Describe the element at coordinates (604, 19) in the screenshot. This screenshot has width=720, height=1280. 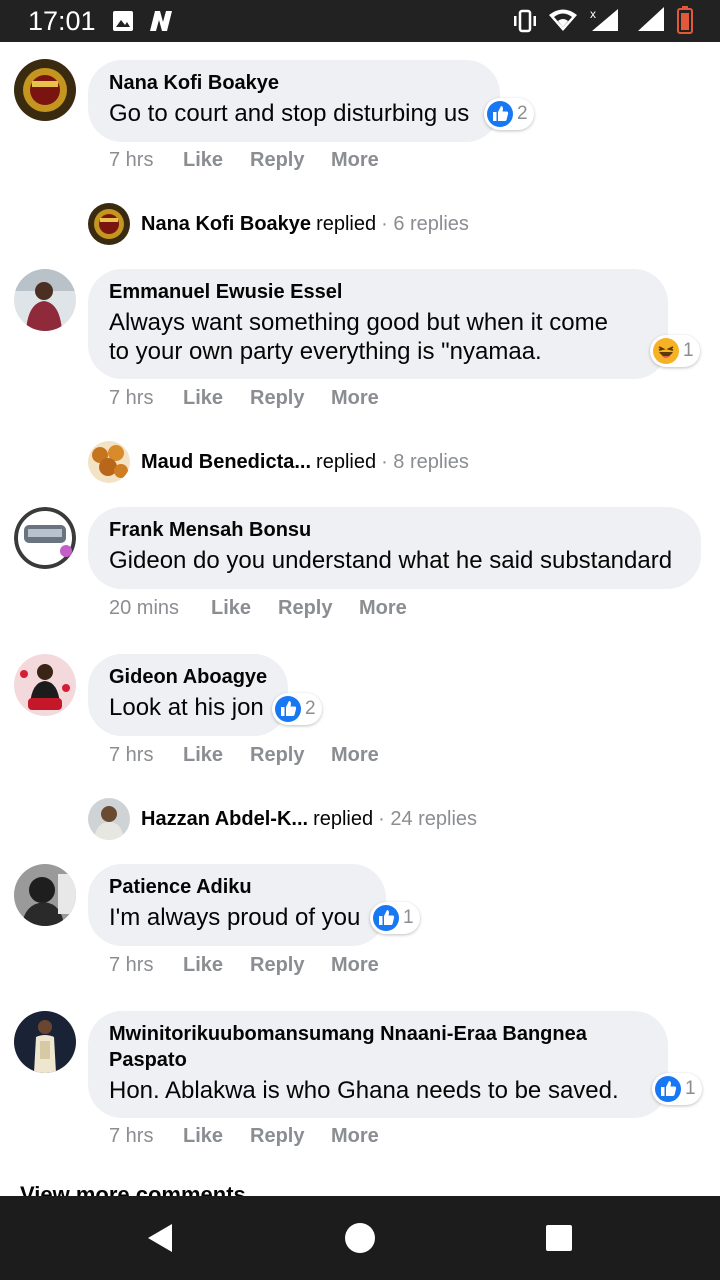
I see `signal-x-icon: x` at that location.